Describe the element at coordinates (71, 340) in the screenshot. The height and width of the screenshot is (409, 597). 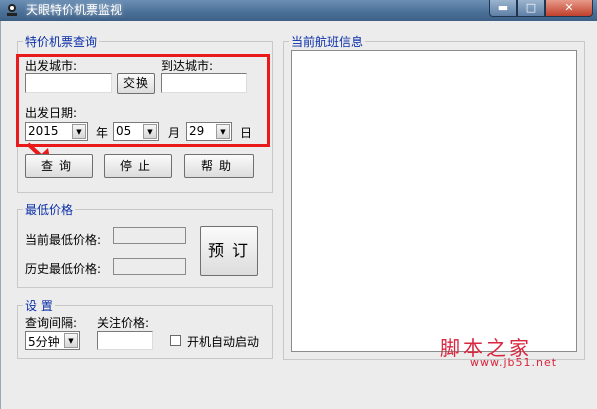
I see `chevron-down-icon: ▼` at that location.